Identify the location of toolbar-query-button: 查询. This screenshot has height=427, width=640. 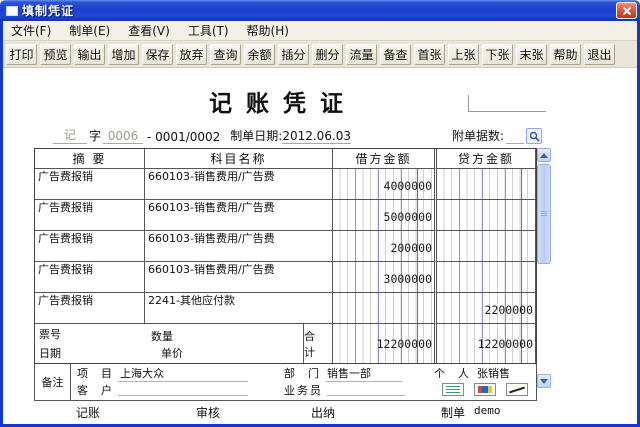
(225, 54).